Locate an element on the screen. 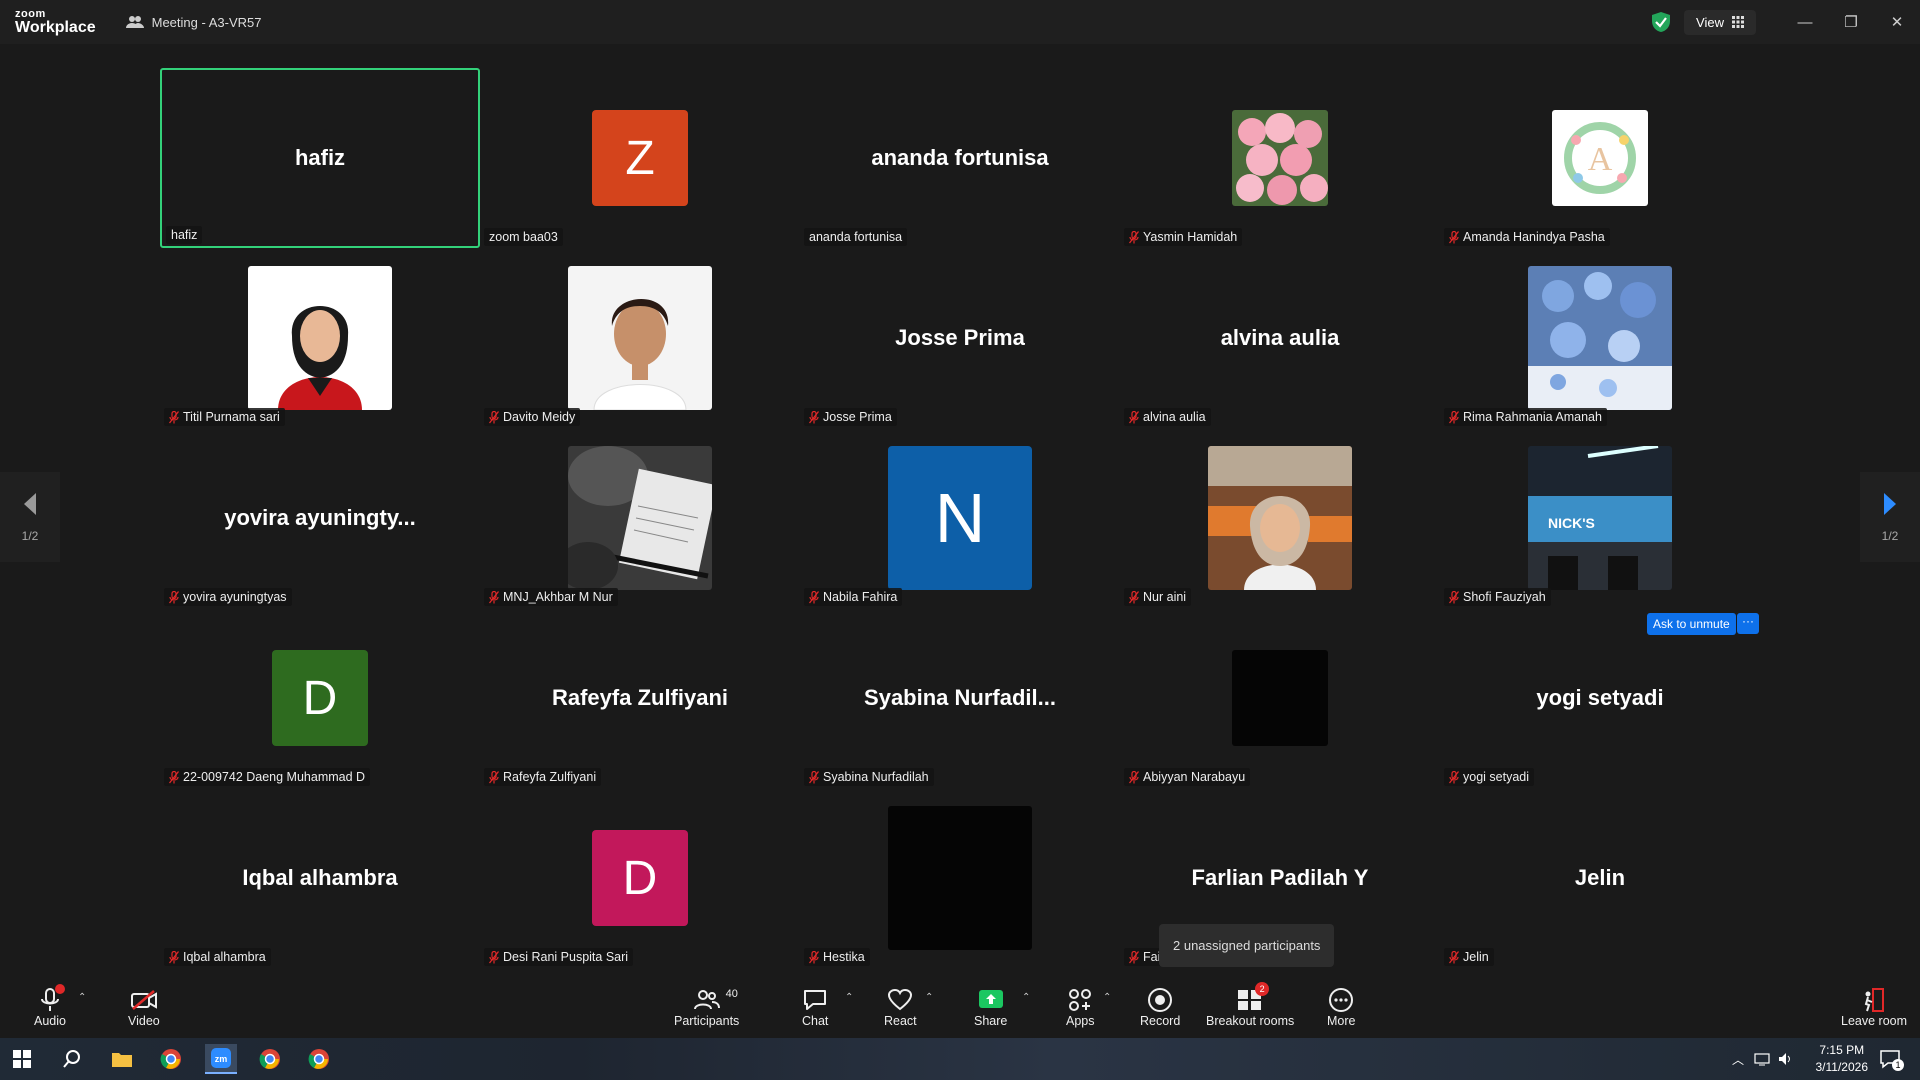 Image resolution: width=1920 pixels, height=1080 pixels. audio-caret-icon: ⌃ is located at coordinates (82, 997).